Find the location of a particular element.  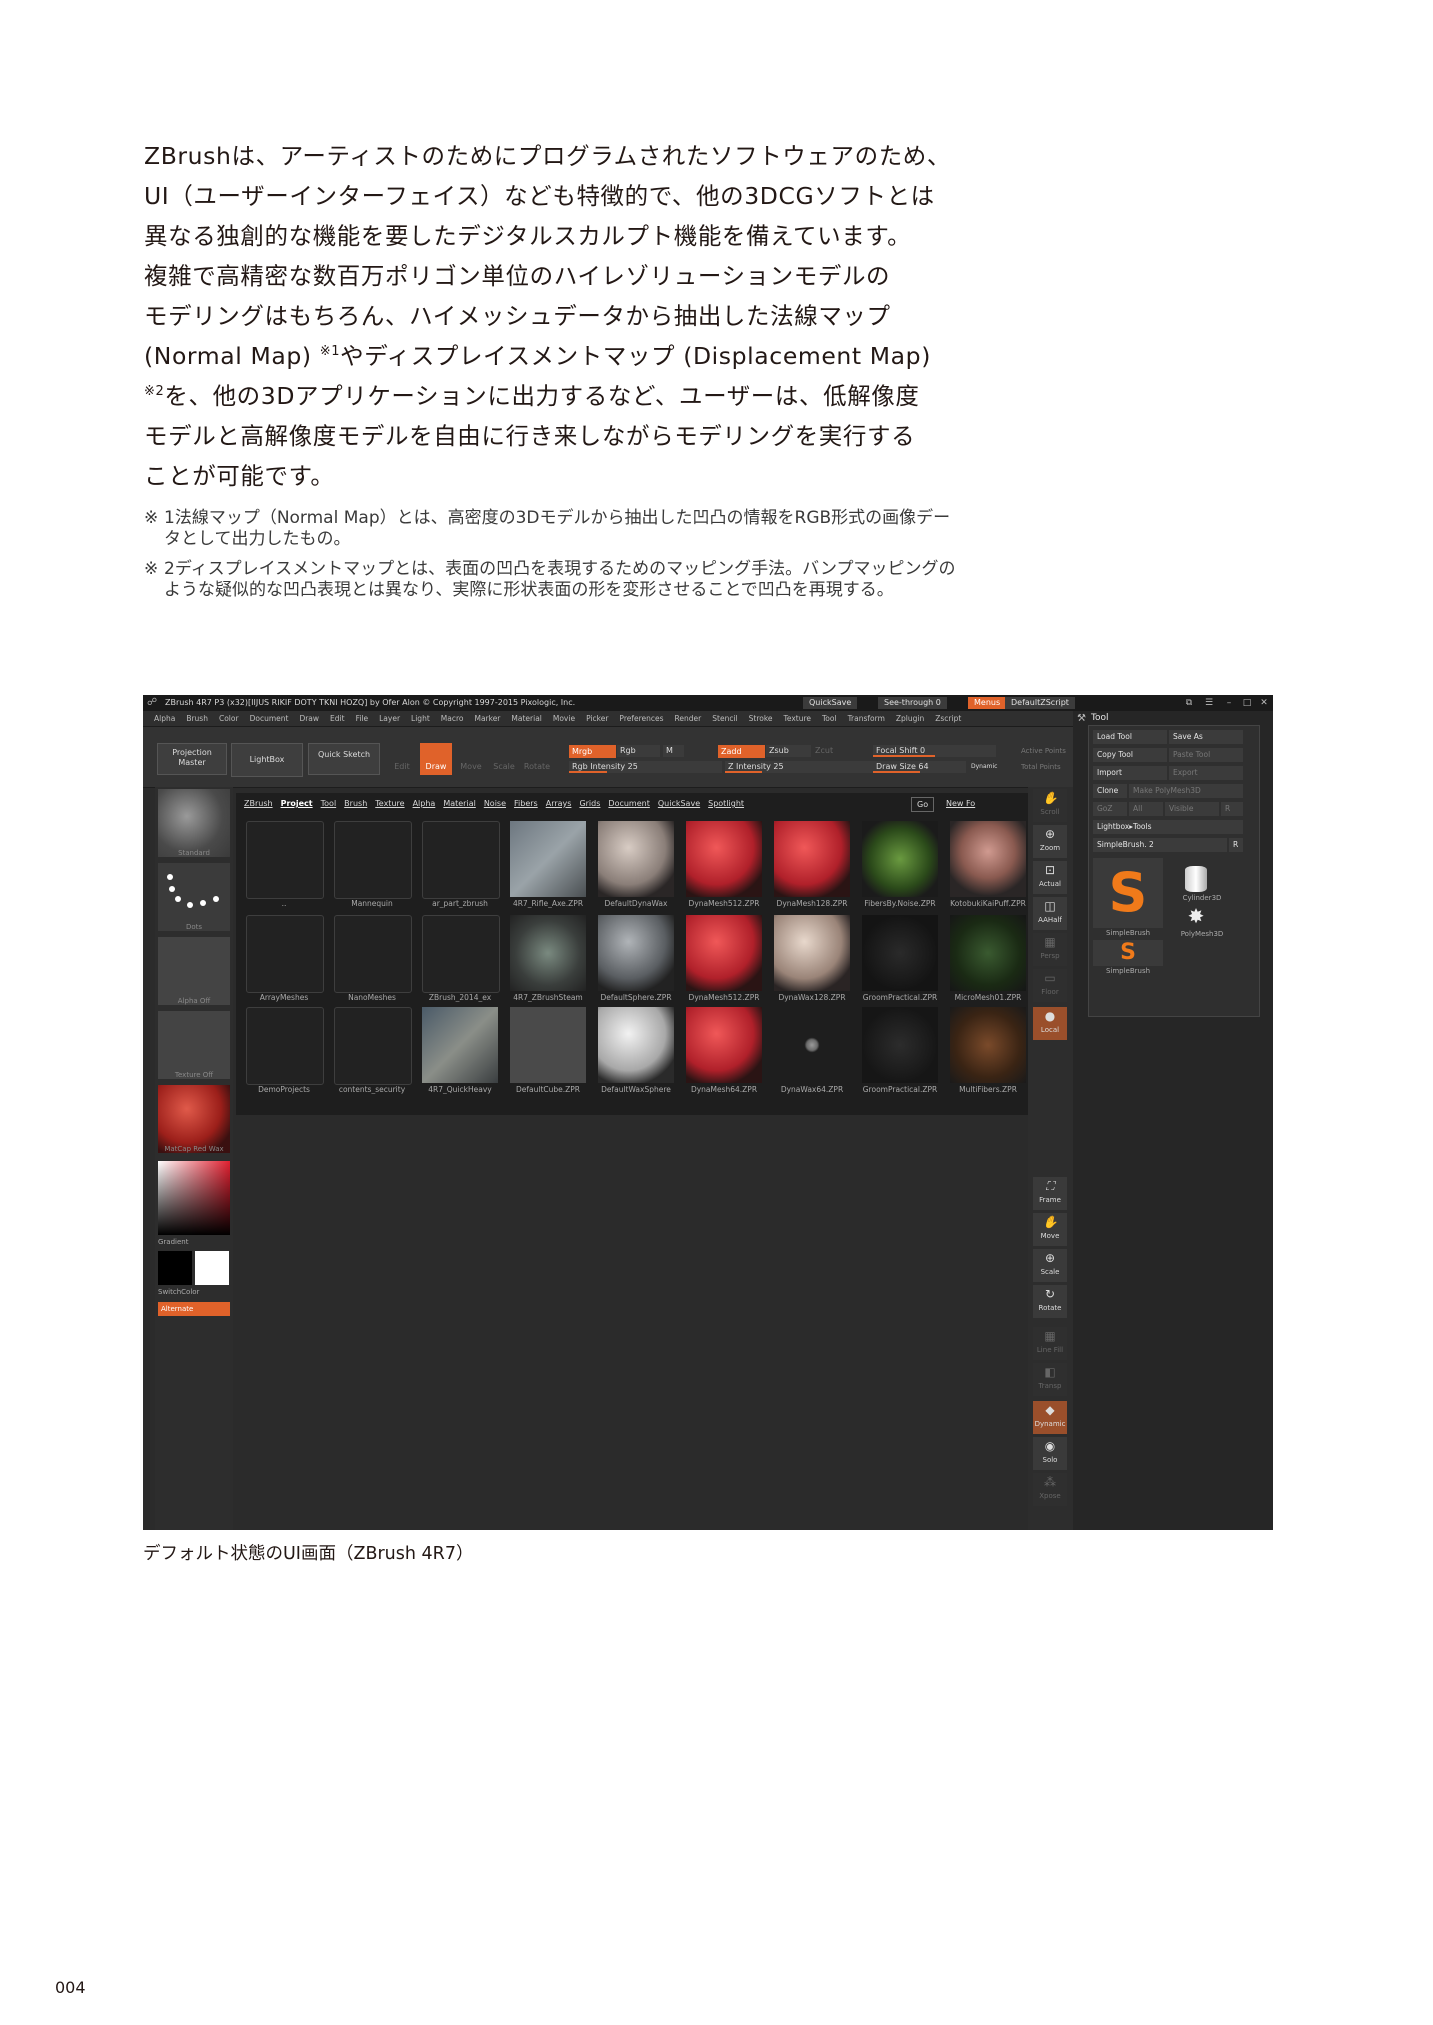

aahalf-button: ◫ AAHalf is located at coordinates (1050, 913).